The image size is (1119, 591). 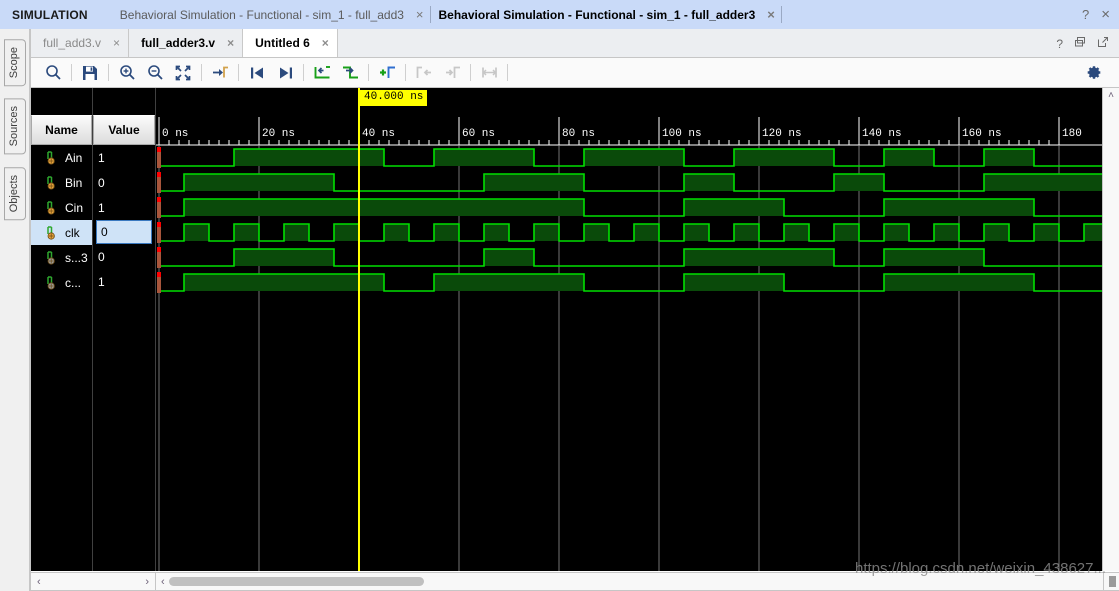 I want to click on tab-full_adder3-v: full_adder3.v ×, so click(x=186, y=43).